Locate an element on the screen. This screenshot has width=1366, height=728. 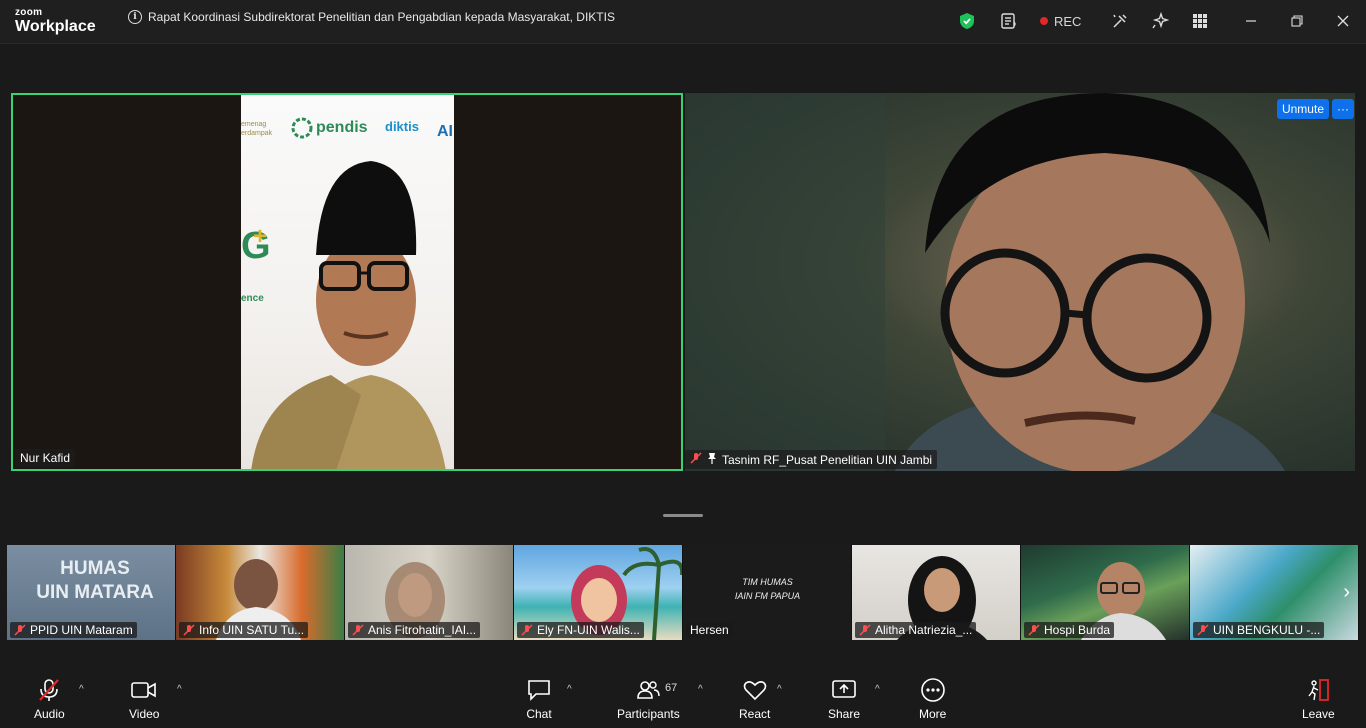
tile-overlay-text: TIM HUMAS IAIN FM PAPUA is located at coordinates (767, 589).